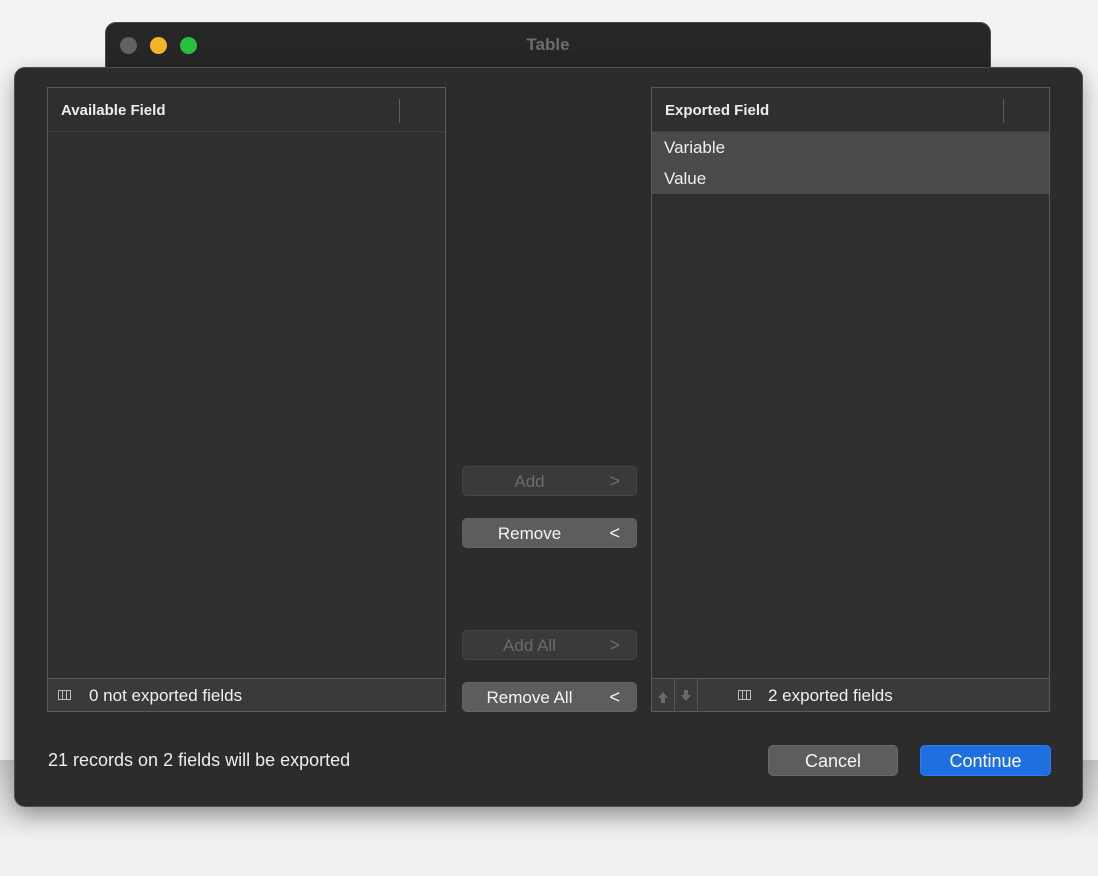  I want to click on exported-field-footer: 2 exported fields, so click(850, 694).